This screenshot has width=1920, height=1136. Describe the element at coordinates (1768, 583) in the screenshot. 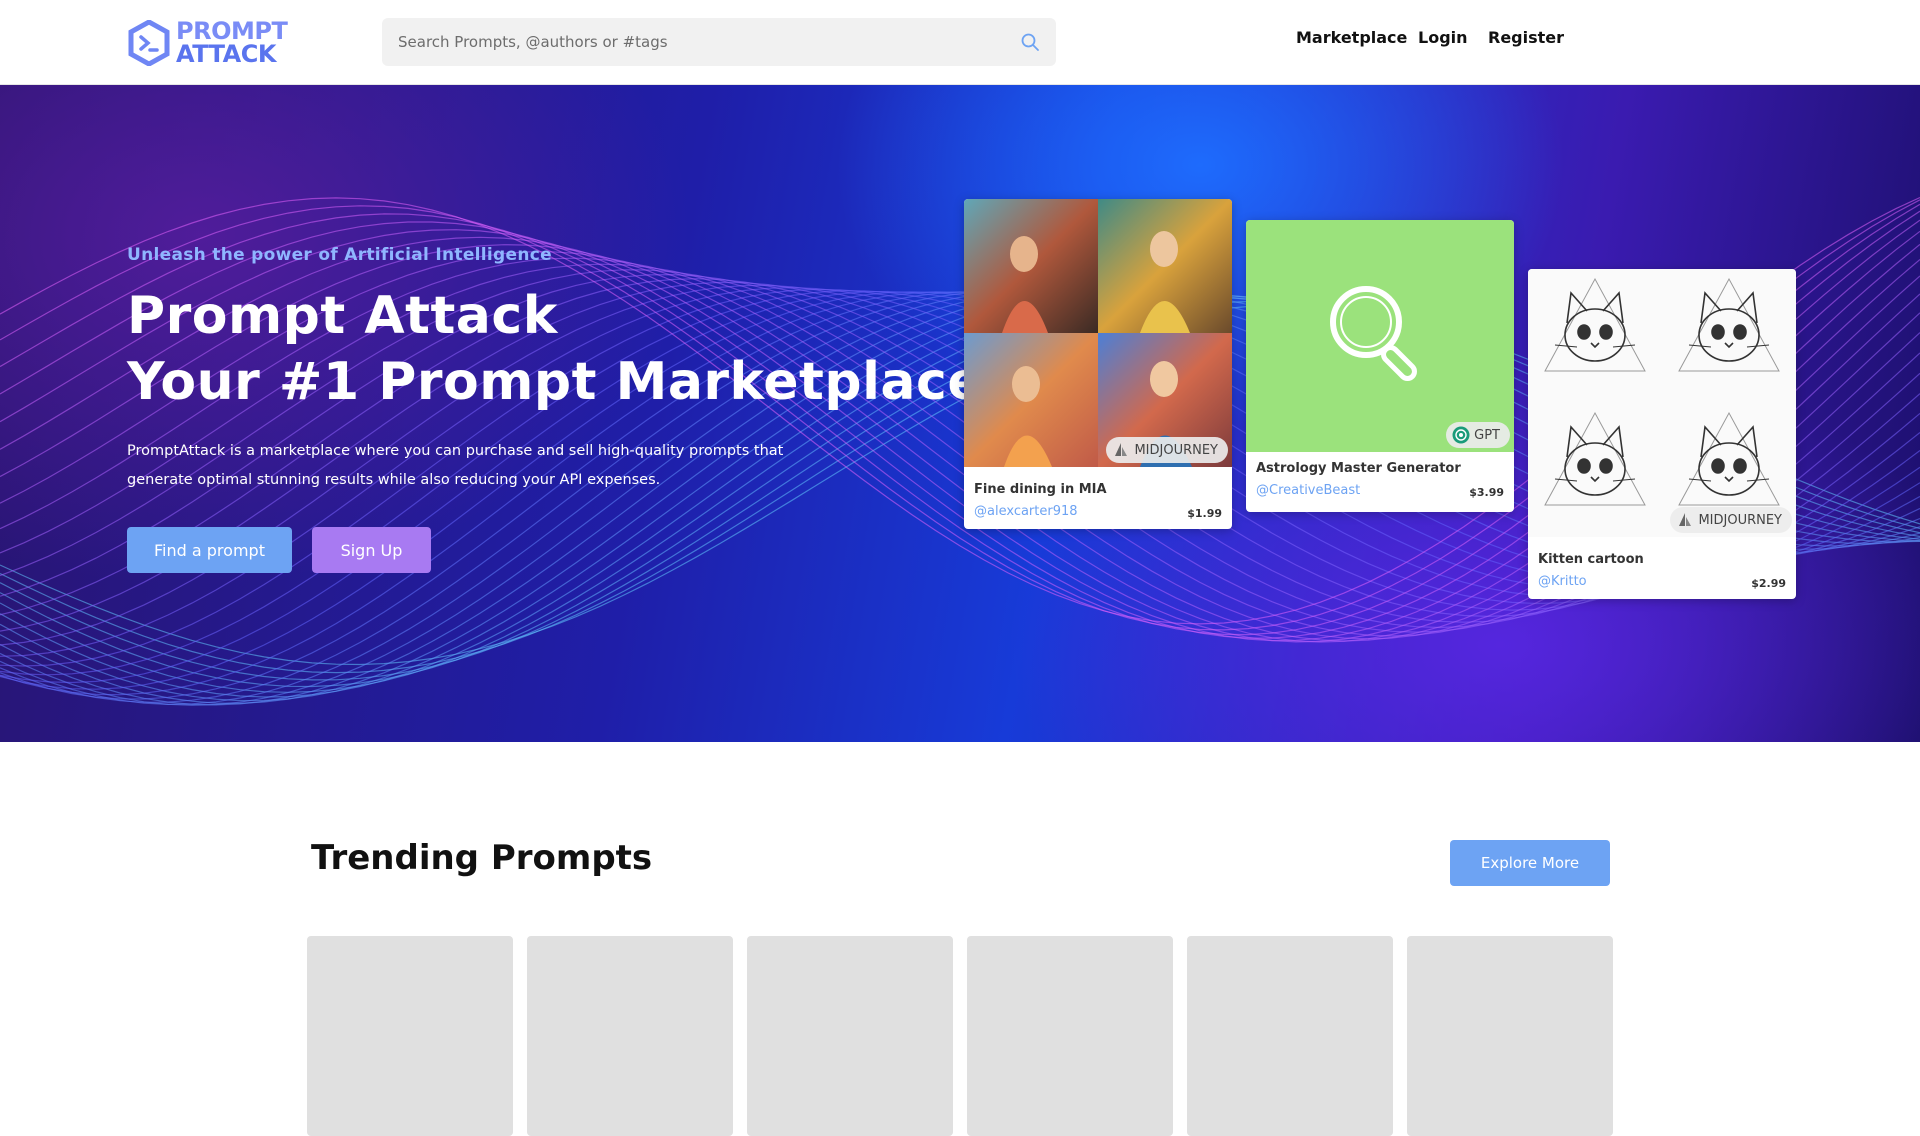

I see `prompt-card-price: $2.99` at that location.